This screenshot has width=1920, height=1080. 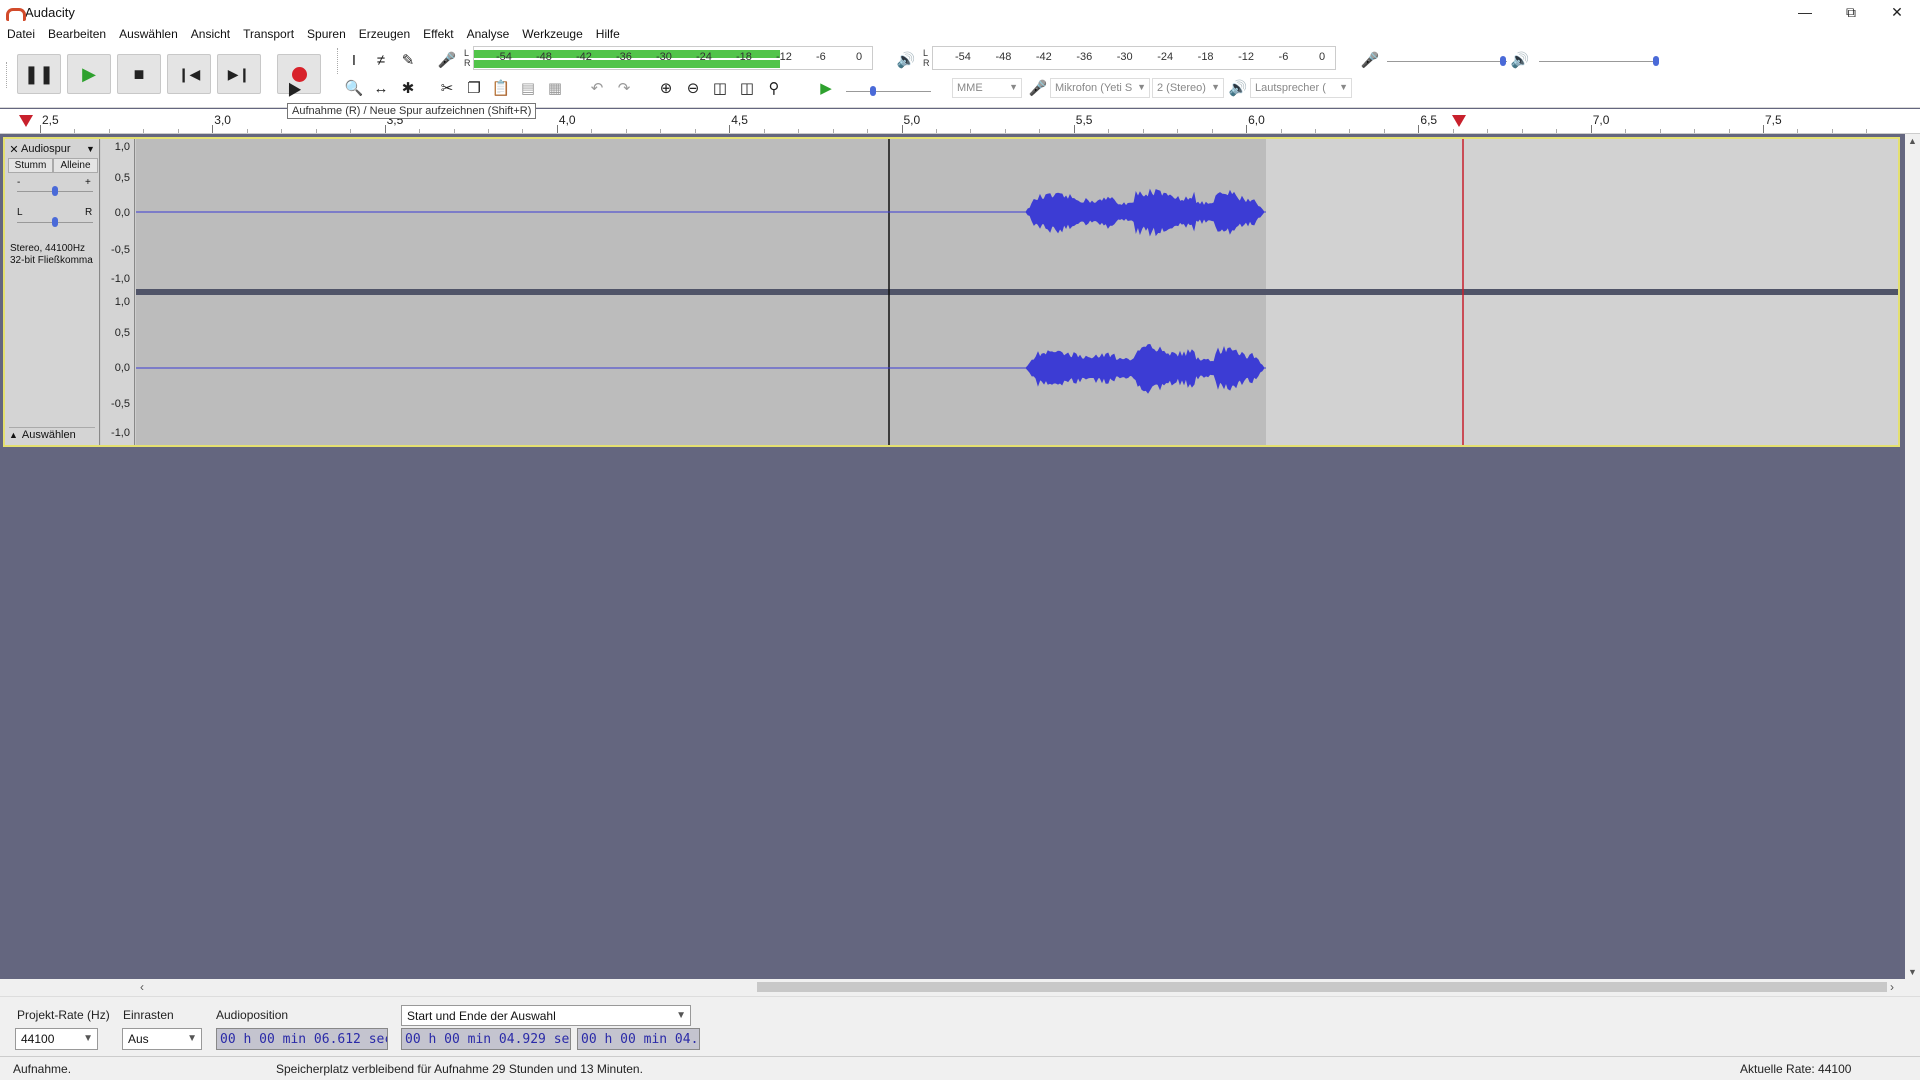 I want to click on channels-combo: 2 (Stereo) ▼, so click(x=1188, y=88).